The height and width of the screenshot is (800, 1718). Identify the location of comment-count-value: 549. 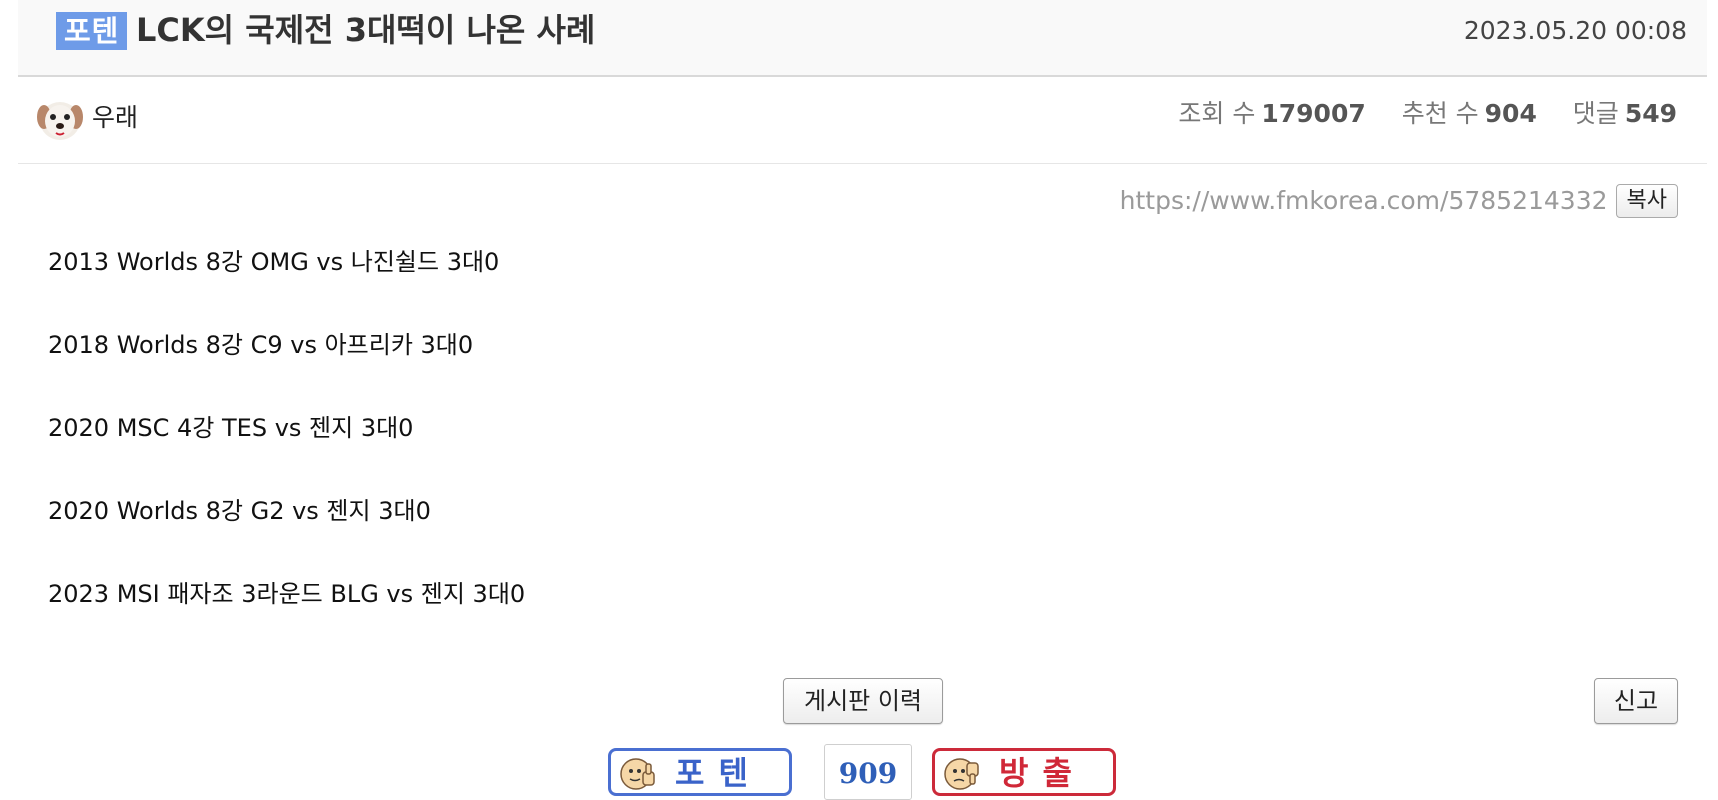
(1650, 113).